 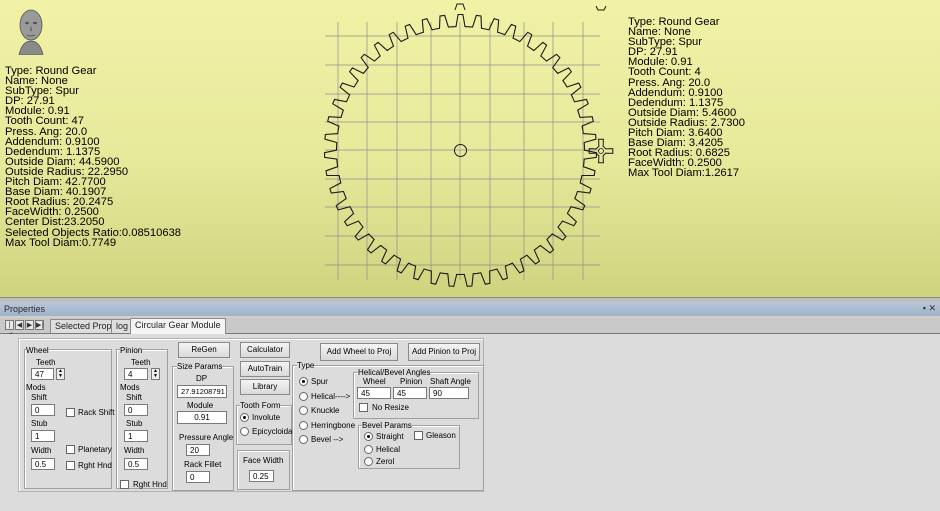 I want to click on properties-title: Properties, so click(x=25, y=309).